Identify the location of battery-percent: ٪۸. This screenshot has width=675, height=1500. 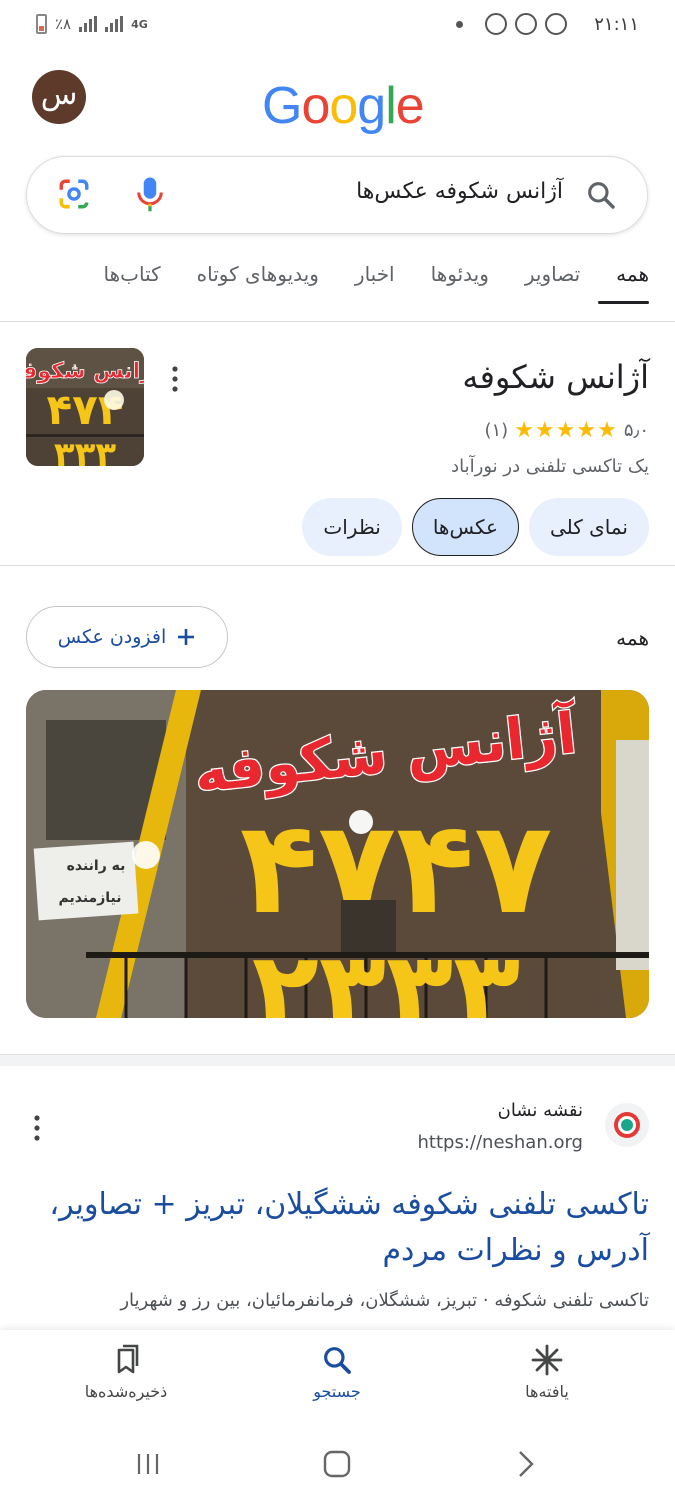
(63, 24).